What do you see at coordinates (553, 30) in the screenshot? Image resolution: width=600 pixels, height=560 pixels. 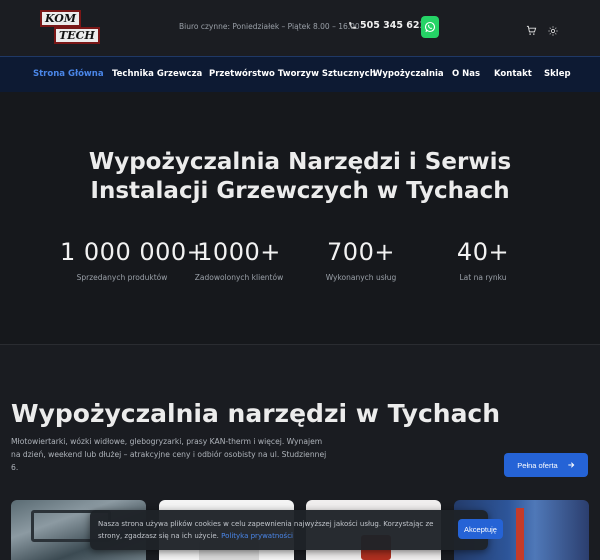 I see `theme-toggle-sun-icon` at bounding box center [553, 30].